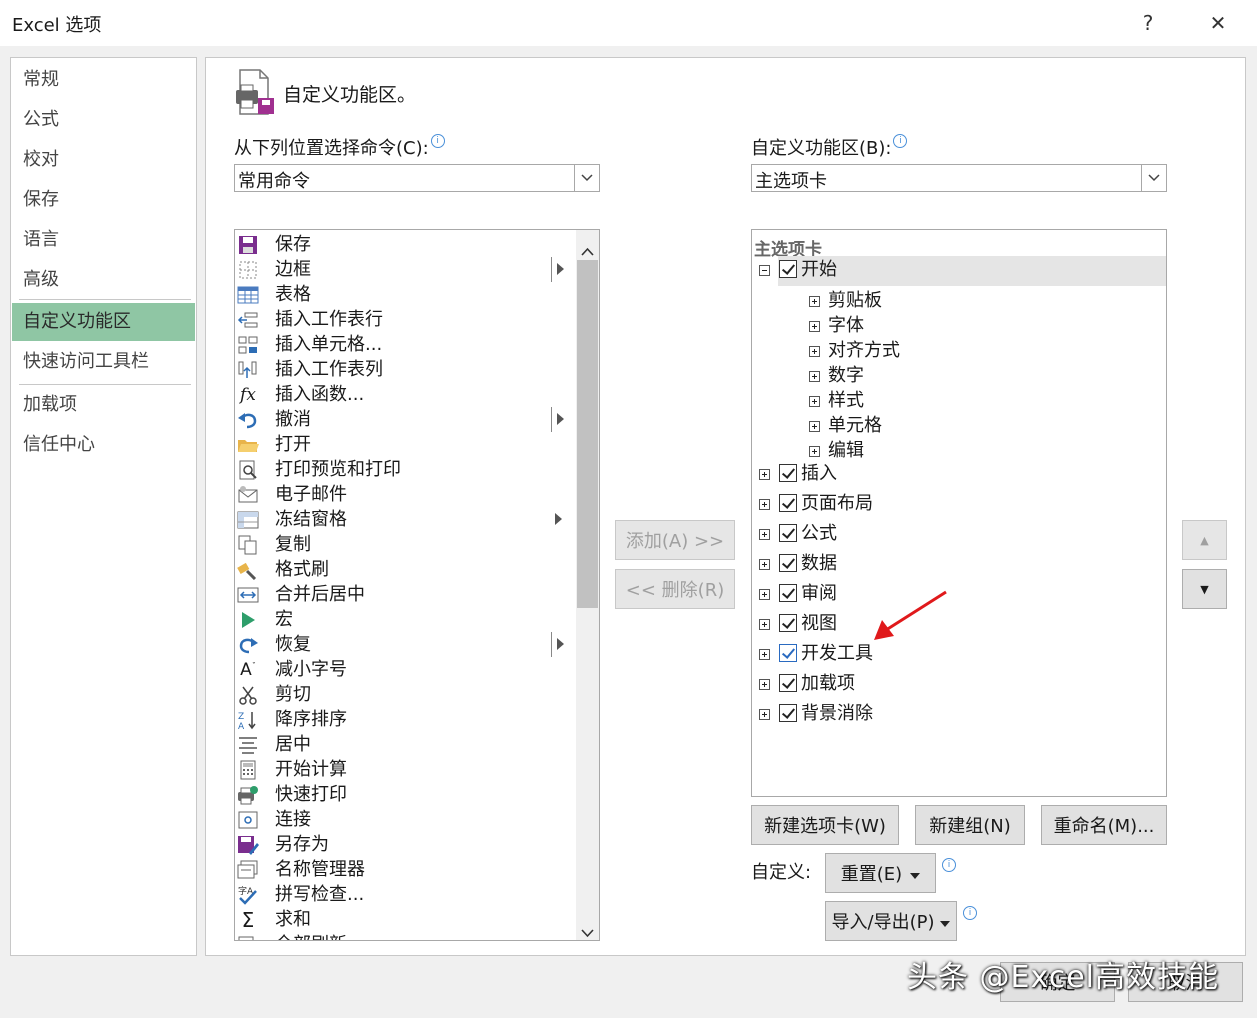 The image size is (1257, 1018). I want to click on import-export-button: 导入/导出(P), so click(891, 921).